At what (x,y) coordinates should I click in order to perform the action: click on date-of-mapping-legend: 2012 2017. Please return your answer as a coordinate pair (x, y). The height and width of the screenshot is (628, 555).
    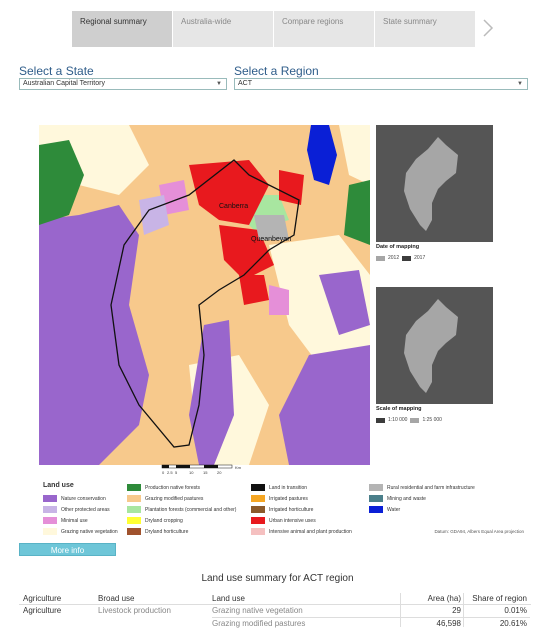
    Looking at the image, I should click on (400, 258).